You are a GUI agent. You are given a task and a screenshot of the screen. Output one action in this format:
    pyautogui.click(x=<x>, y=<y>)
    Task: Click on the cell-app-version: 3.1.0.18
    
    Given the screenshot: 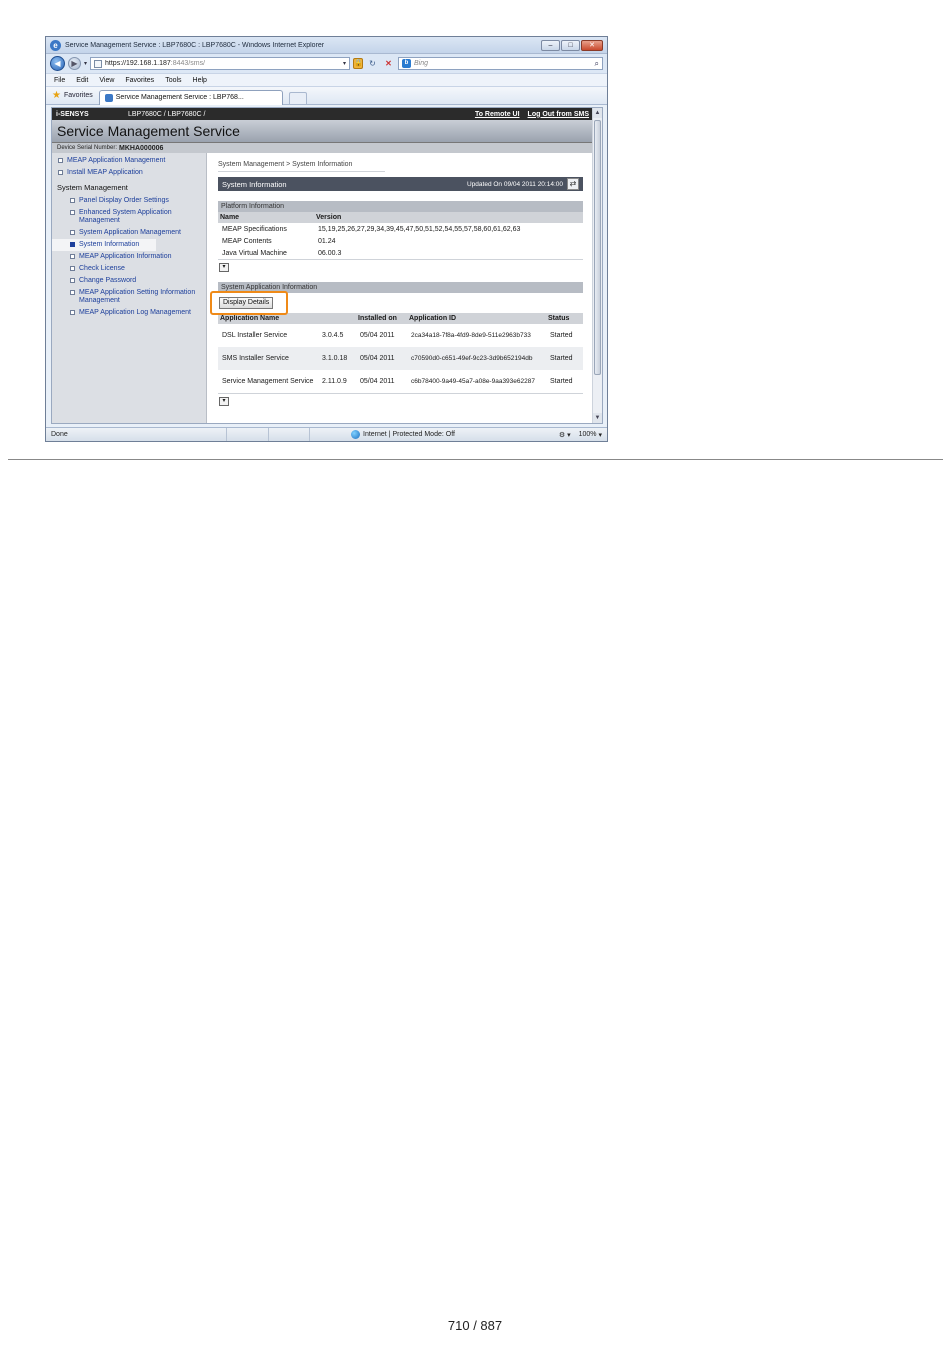 What is the action you would take?
    pyautogui.click(x=337, y=358)
    